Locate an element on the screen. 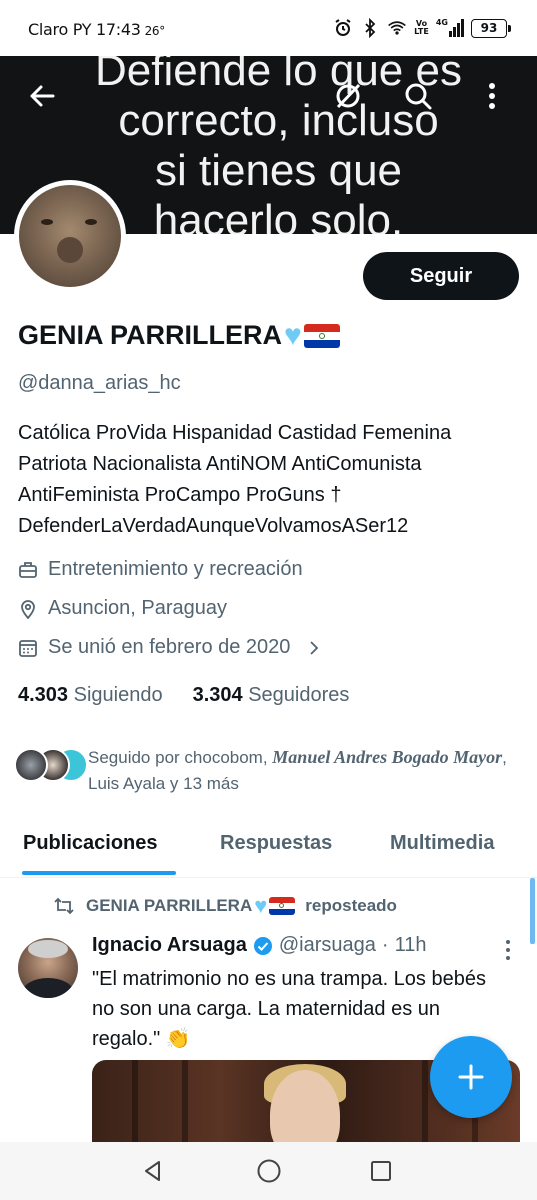 The height and width of the screenshot is (1200, 537). nav-back-button is located at coordinates (153, 1171).